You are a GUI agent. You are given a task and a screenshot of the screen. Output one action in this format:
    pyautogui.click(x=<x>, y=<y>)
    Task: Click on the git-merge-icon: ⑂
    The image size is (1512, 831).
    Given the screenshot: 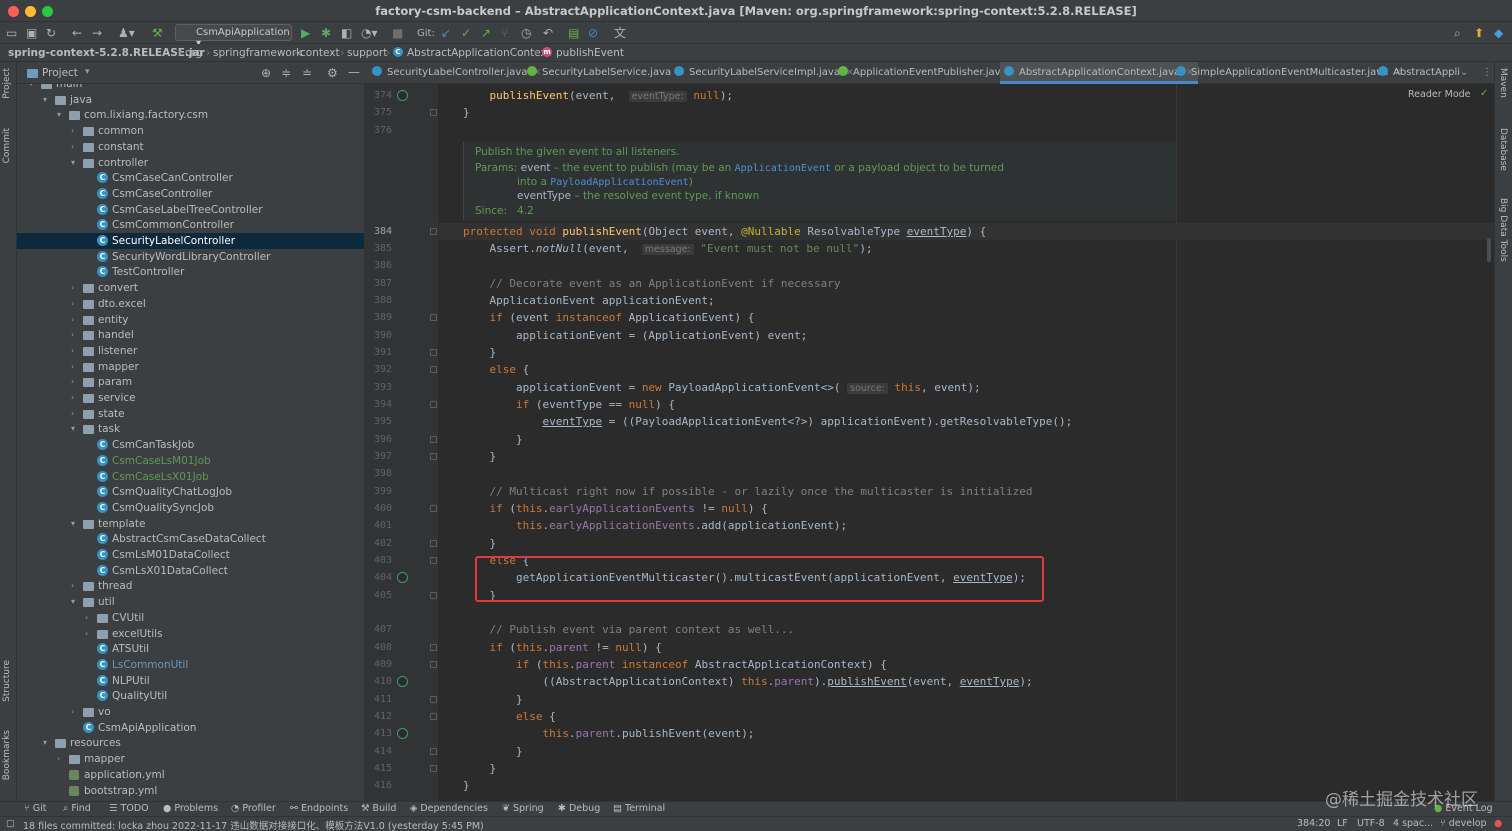 What is the action you would take?
    pyautogui.click(x=504, y=33)
    